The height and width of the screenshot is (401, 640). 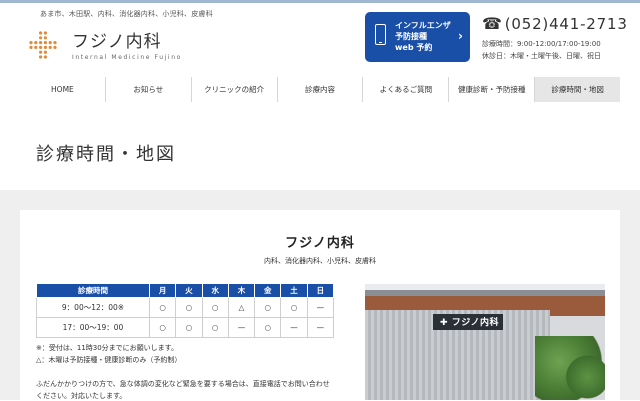 What do you see at coordinates (294, 290) in the screenshot?
I see `schedule-header-day: 土` at bounding box center [294, 290].